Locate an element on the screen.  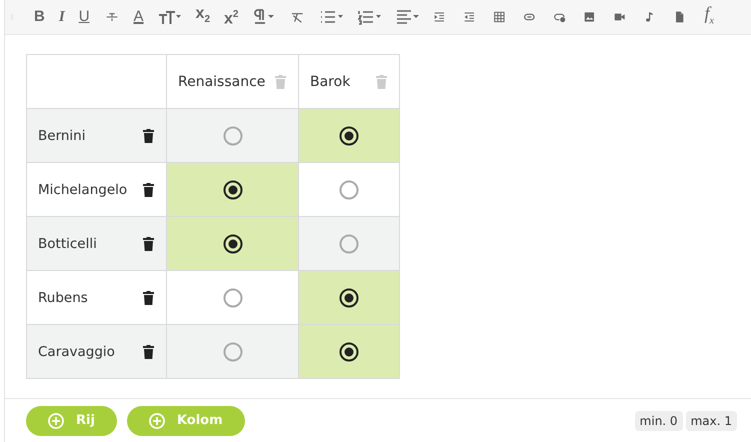
superscript-button: x$^{2}$ is located at coordinates (231, 17).